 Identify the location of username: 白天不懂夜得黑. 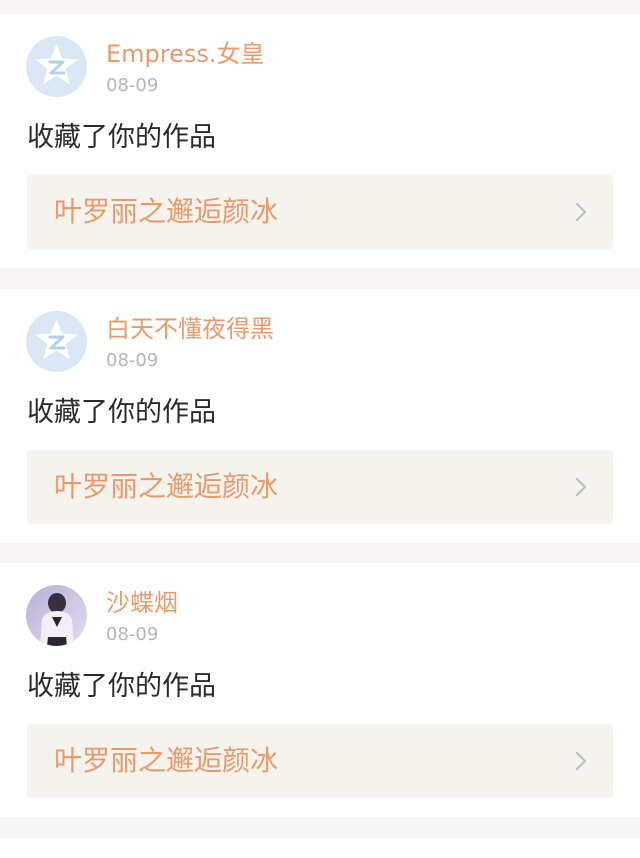
(190, 329).